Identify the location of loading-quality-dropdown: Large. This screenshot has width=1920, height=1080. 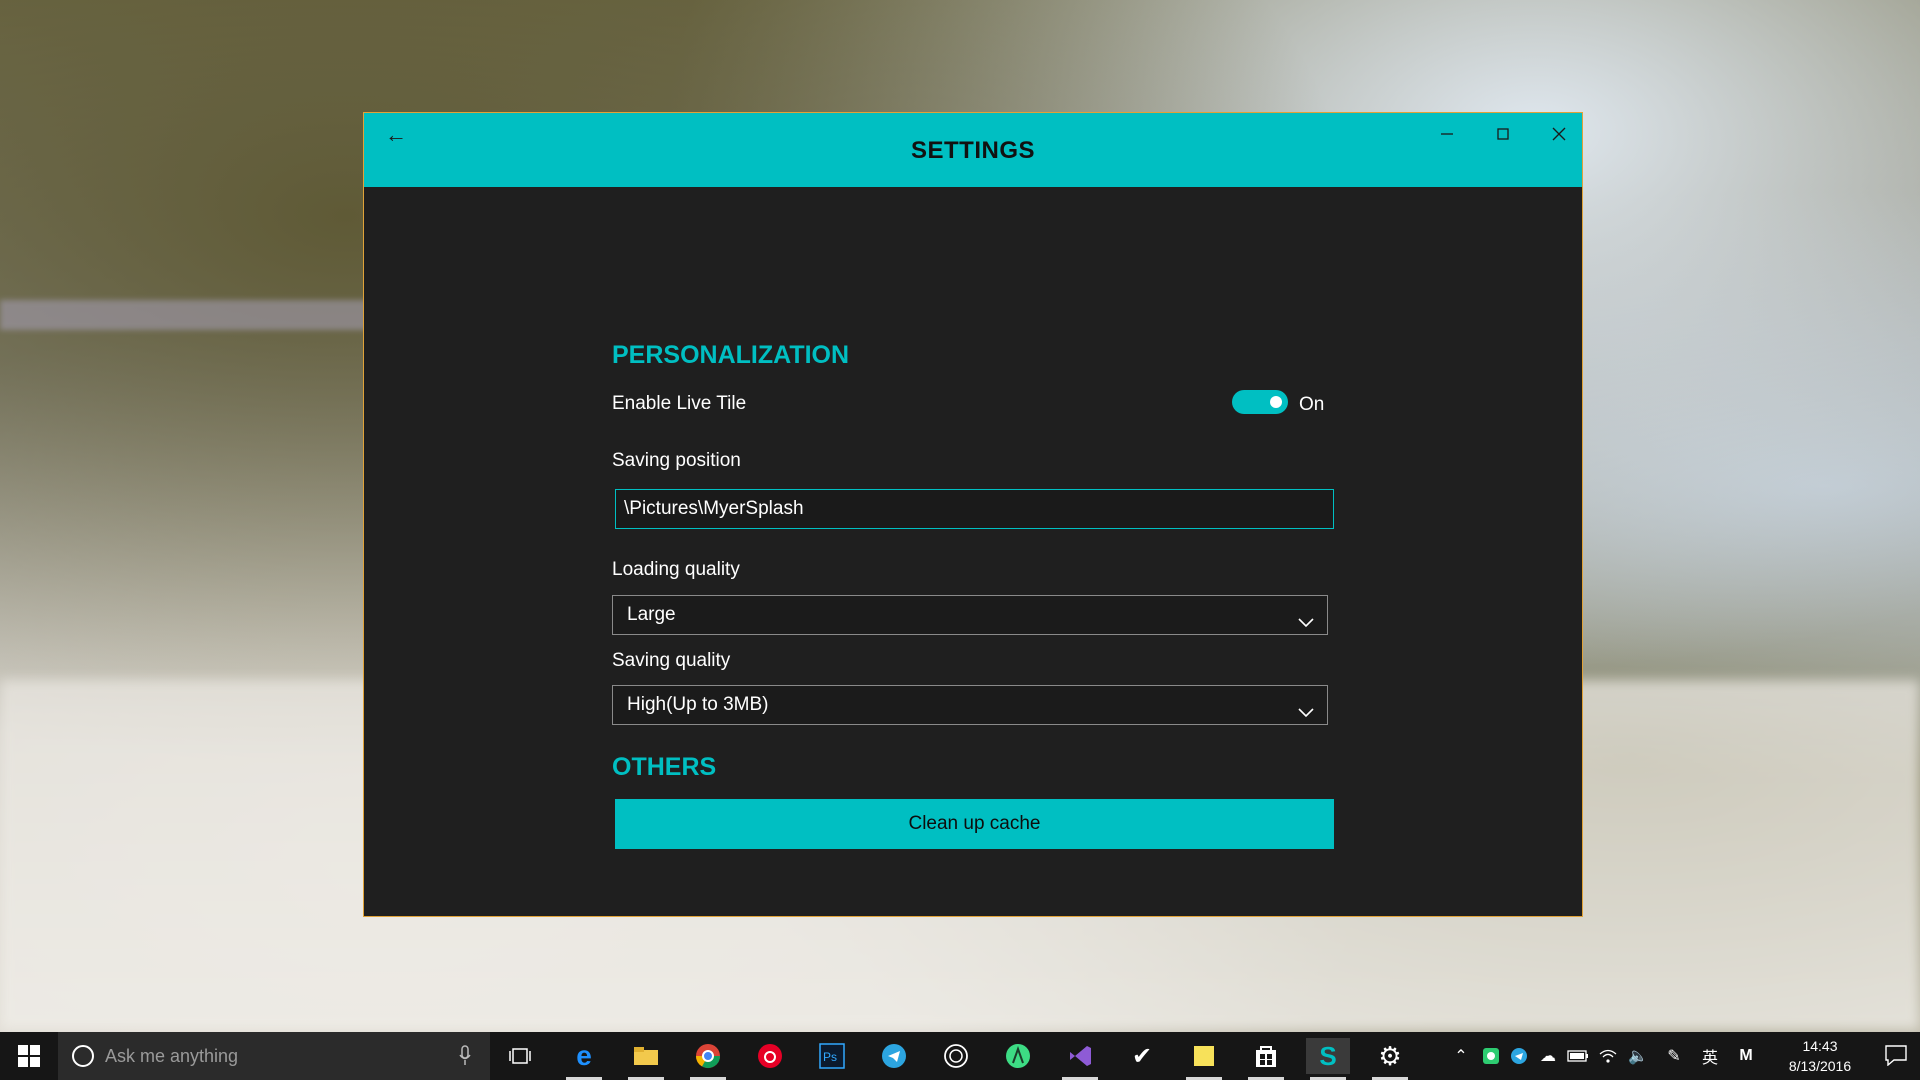
(970, 615).